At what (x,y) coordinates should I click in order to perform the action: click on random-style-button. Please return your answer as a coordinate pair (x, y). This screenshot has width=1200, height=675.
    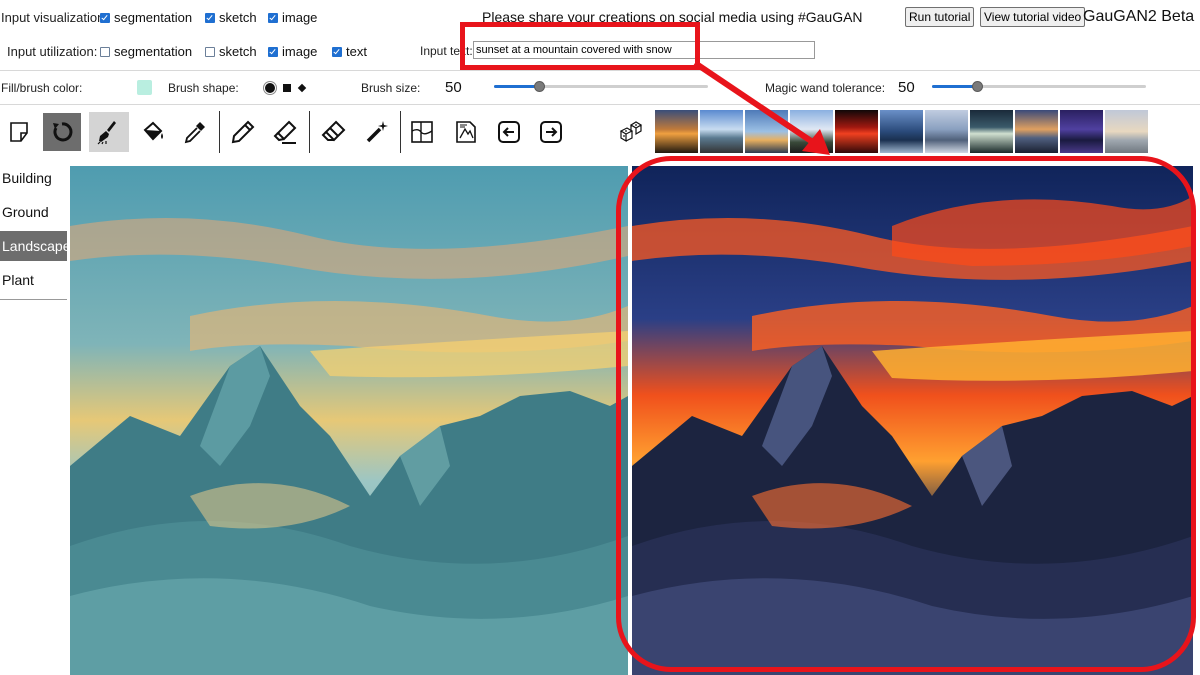
    Looking at the image, I should click on (631, 132).